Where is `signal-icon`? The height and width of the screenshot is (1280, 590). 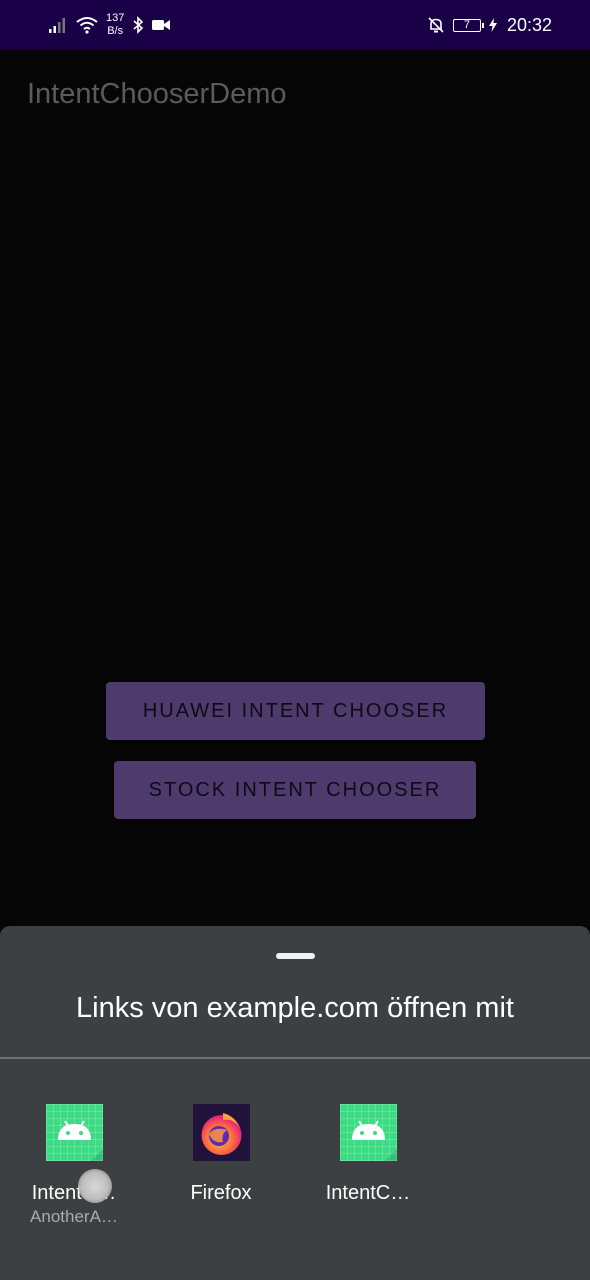
signal-icon is located at coordinates (57, 25).